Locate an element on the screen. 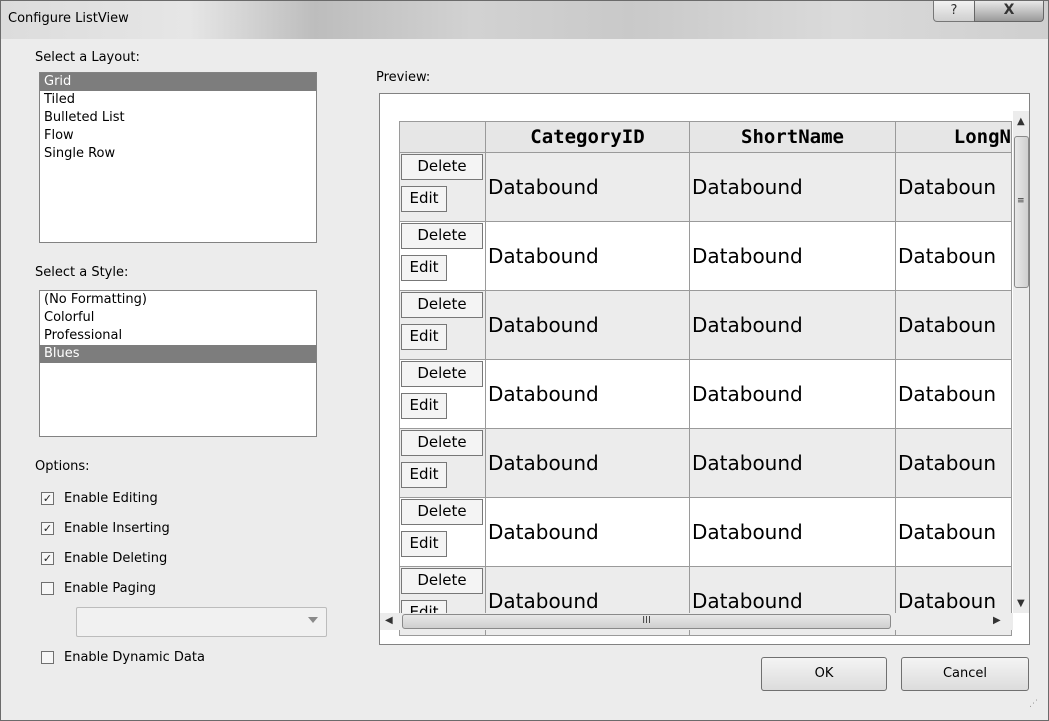 The image size is (1049, 721). vertical-scrollbar: ▲ ≡ ▼ is located at coordinates (1021, 362).